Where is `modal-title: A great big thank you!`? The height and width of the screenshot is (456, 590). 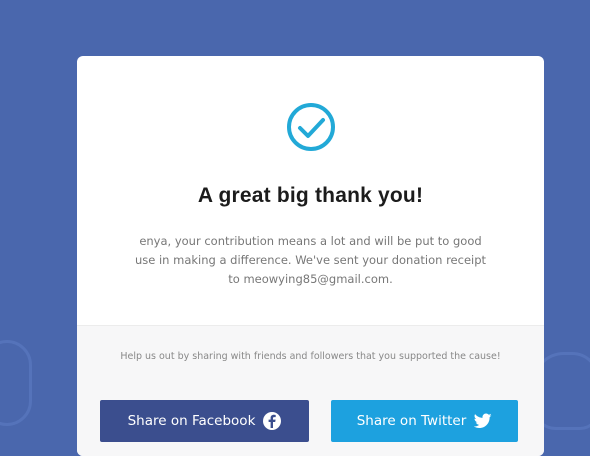
modal-title: A great big thank you! is located at coordinates (310, 195).